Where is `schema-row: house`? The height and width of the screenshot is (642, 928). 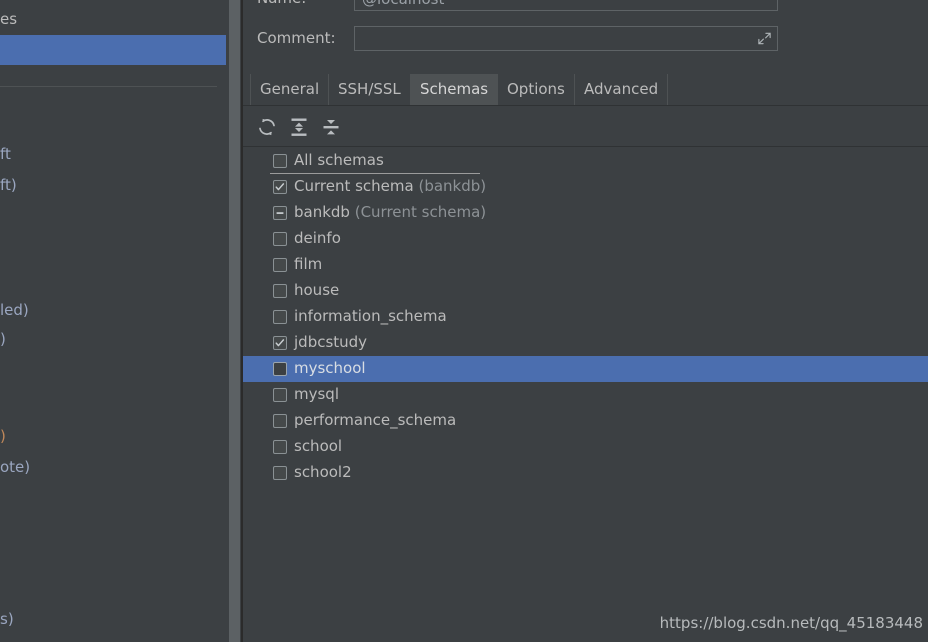 schema-row: house is located at coordinates (585, 291).